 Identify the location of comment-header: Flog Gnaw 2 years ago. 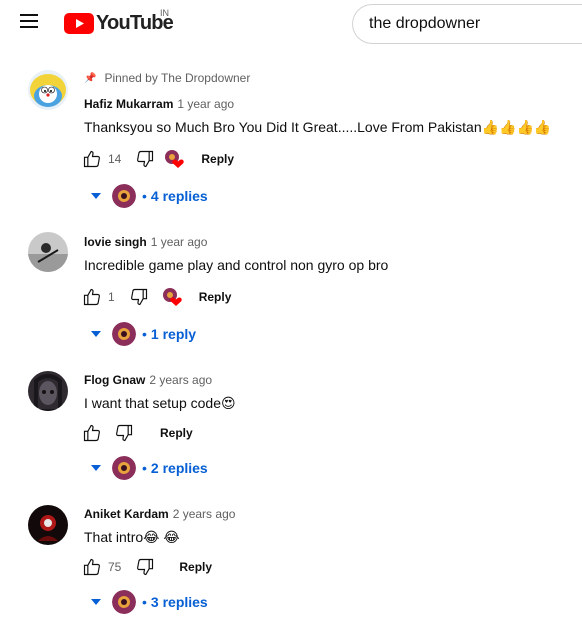
(148, 380).